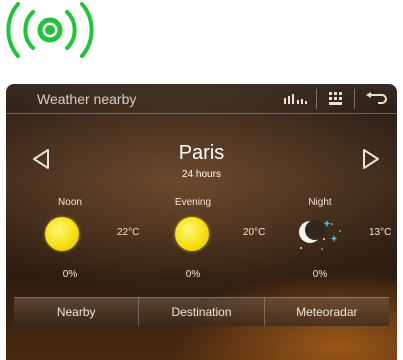  What do you see at coordinates (320, 235) in the screenshot?
I see `moon-stars-icon` at bounding box center [320, 235].